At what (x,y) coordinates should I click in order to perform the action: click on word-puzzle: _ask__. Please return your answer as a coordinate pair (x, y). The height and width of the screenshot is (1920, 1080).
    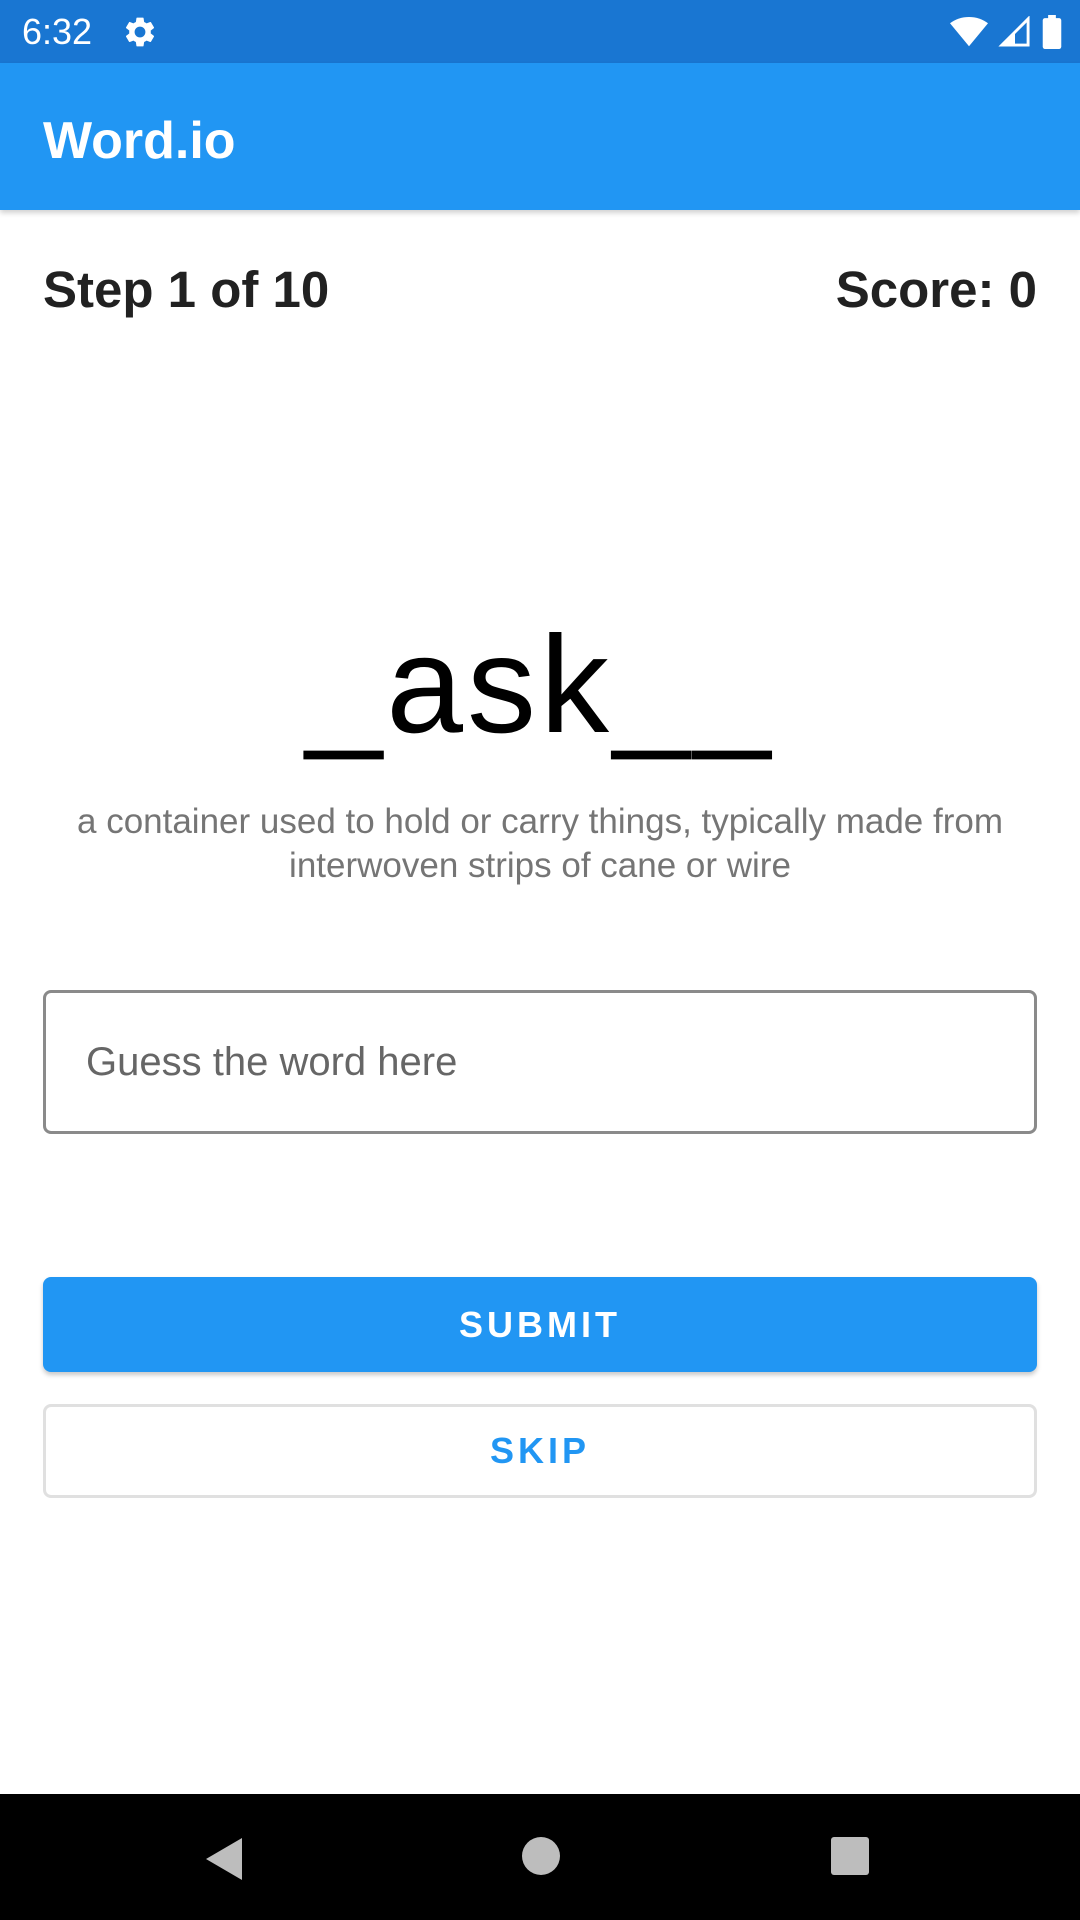
    Looking at the image, I should click on (540, 685).